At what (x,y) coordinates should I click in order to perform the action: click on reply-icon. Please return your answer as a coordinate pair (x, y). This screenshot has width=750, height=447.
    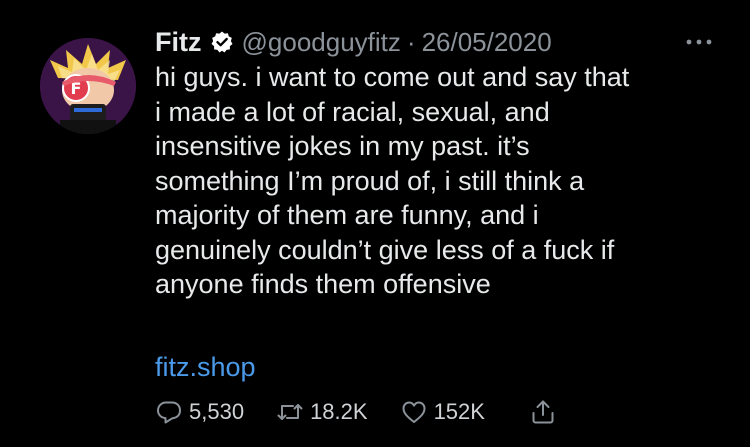
    Looking at the image, I should click on (169, 412).